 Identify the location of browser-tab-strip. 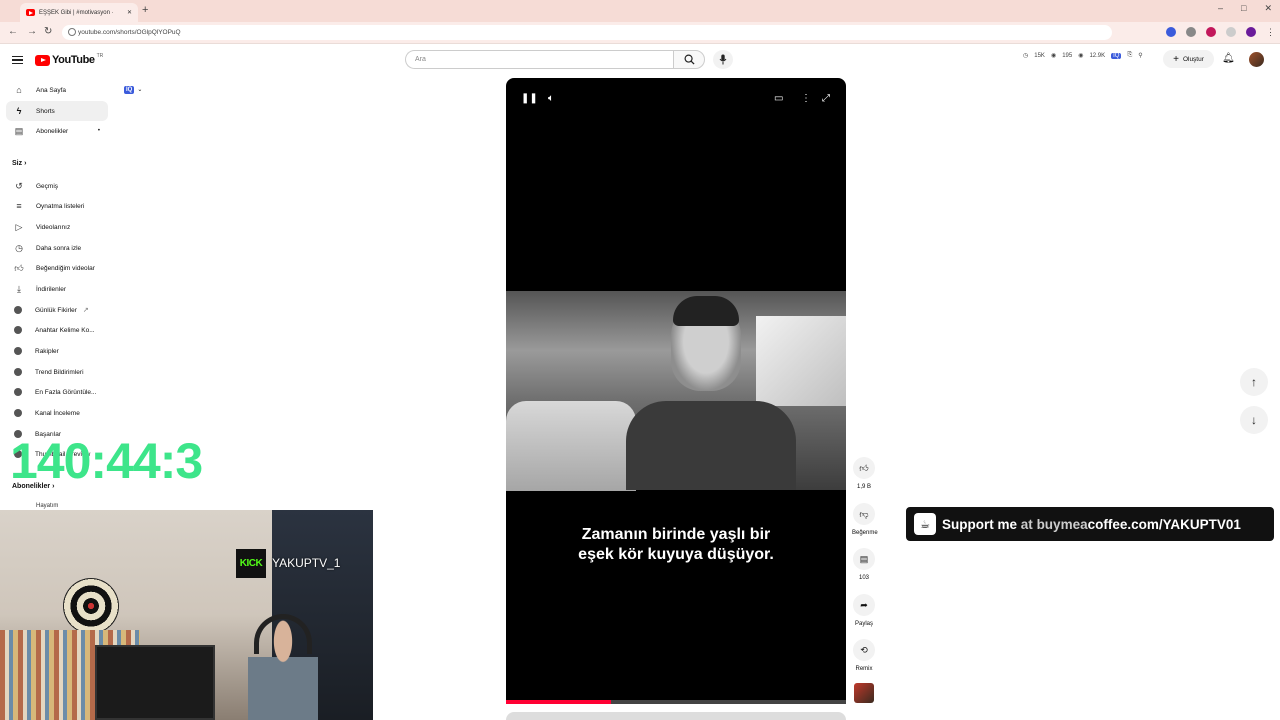
(640, 11).